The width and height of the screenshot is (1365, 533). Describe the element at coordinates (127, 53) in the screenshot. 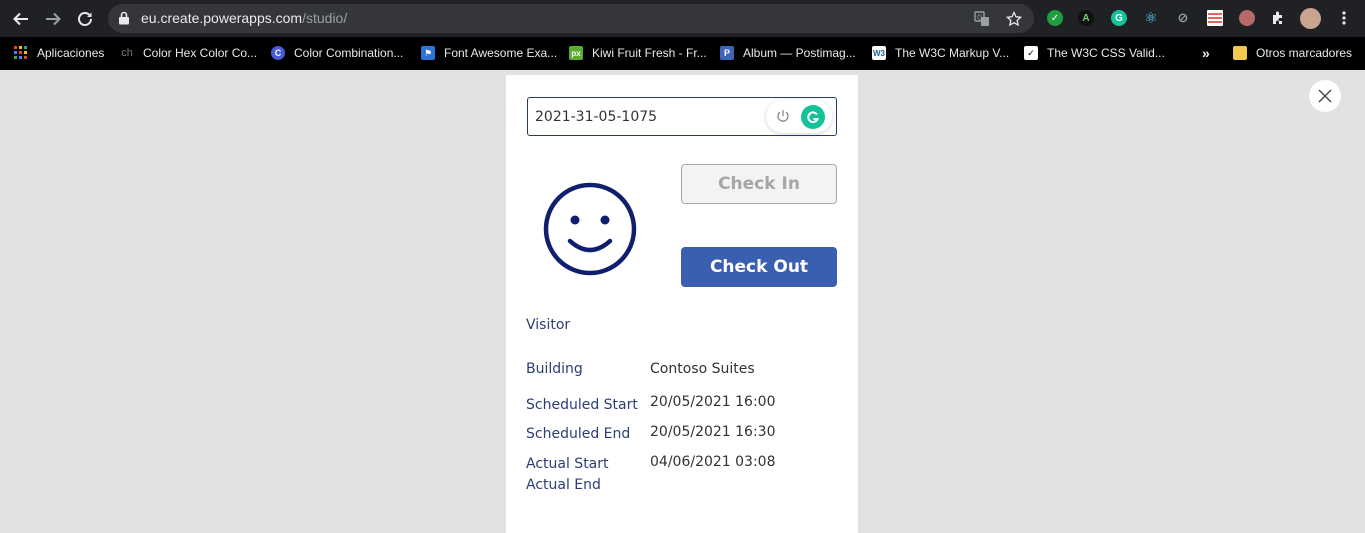

I see `colorhex-icon: ch` at that location.